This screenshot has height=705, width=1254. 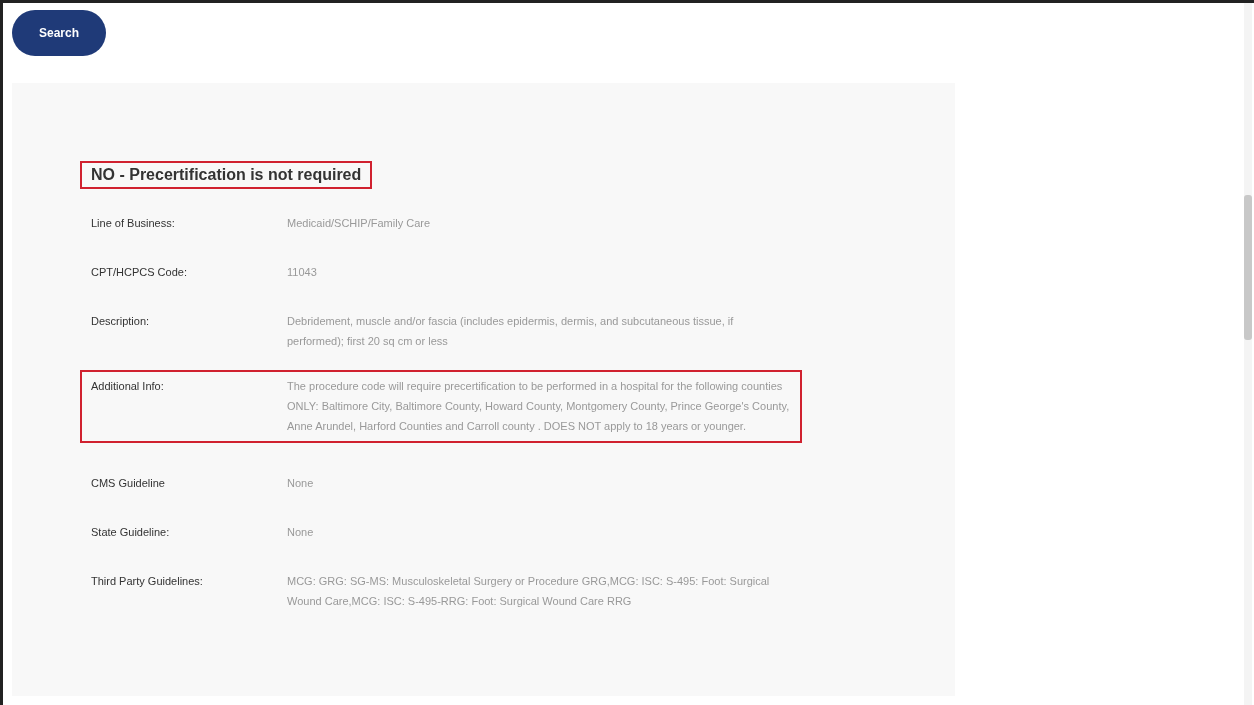 I want to click on field-label: CPT/HCPCS Code:, so click(x=139, y=272).